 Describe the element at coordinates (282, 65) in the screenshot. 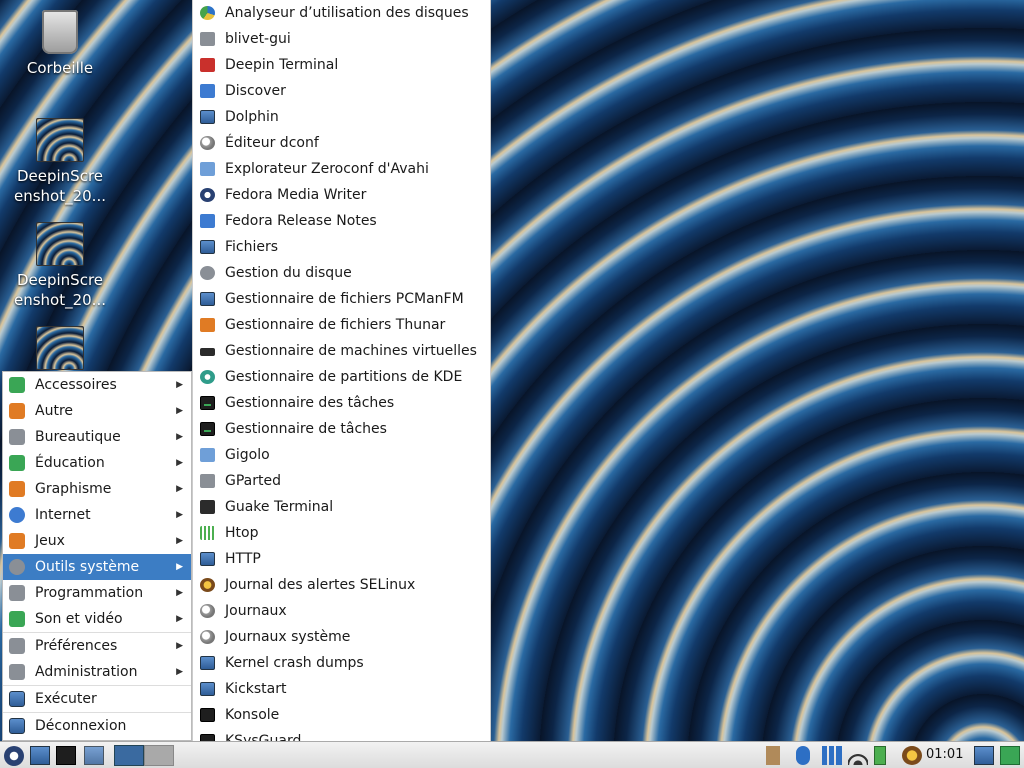

I see `app-item-label: Deepin Terminal` at that location.